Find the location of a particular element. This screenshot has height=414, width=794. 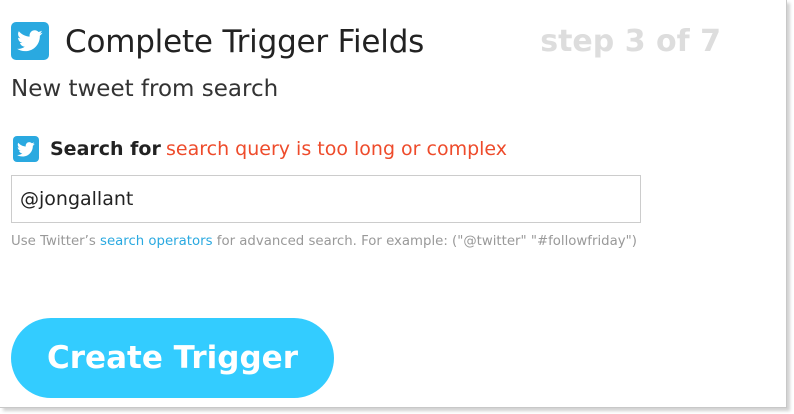

page-header: Complete Trigger Fields step 3 of 7 is located at coordinates (391, 42).